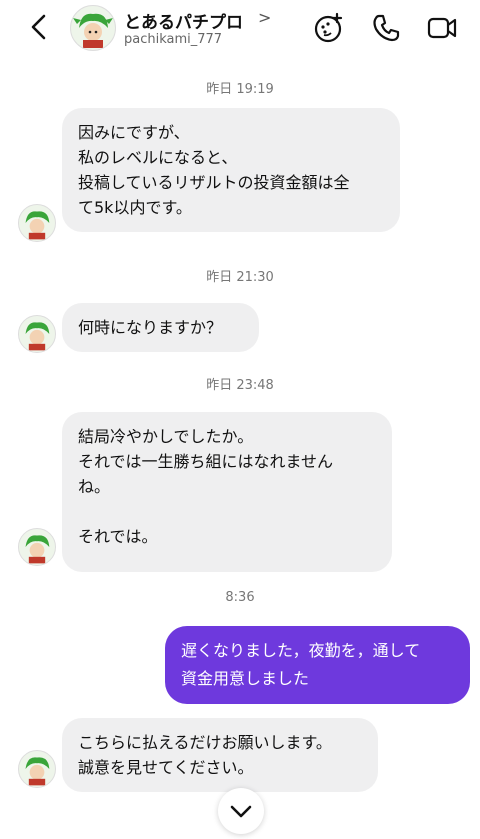 The width and height of the screenshot is (480, 839). I want to click on incoming-message: こちらに払えるだけお願いします。 誠意を見せてください。, so click(220, 755).